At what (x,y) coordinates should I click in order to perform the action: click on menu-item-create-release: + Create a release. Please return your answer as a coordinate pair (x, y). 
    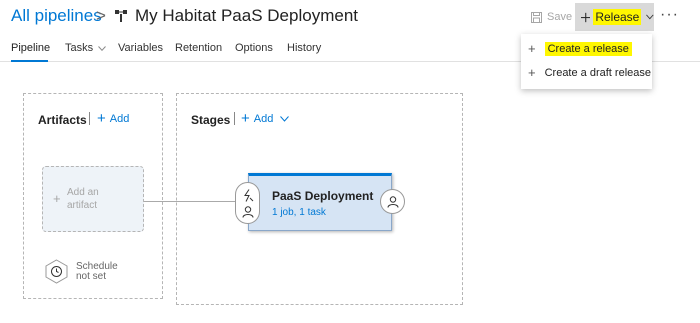
    Looking at the image, I should click on (580, 48).